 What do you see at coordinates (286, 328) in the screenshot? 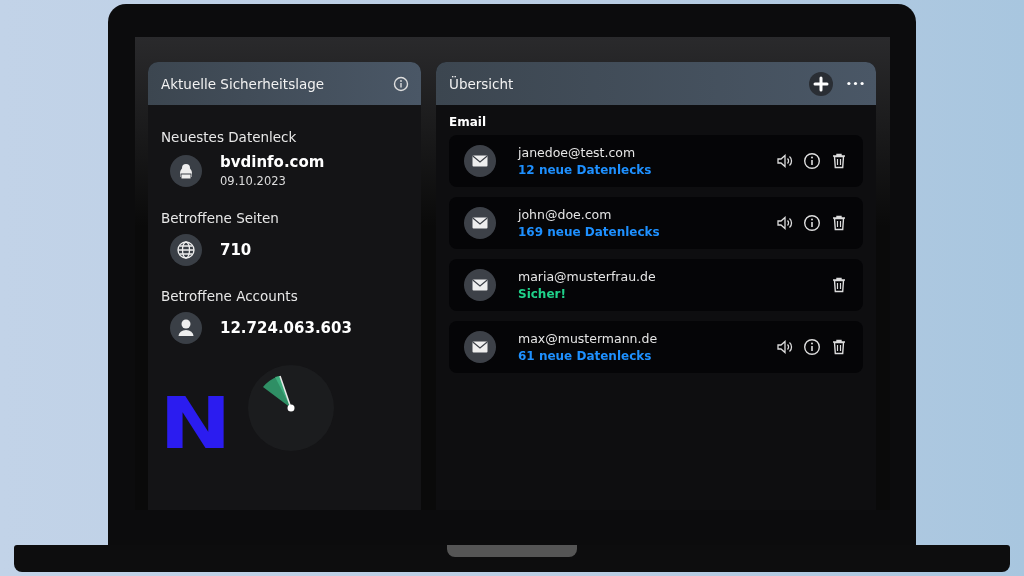
I see `stat-value: 12.724.063.603` at bounding box center [286, 328].